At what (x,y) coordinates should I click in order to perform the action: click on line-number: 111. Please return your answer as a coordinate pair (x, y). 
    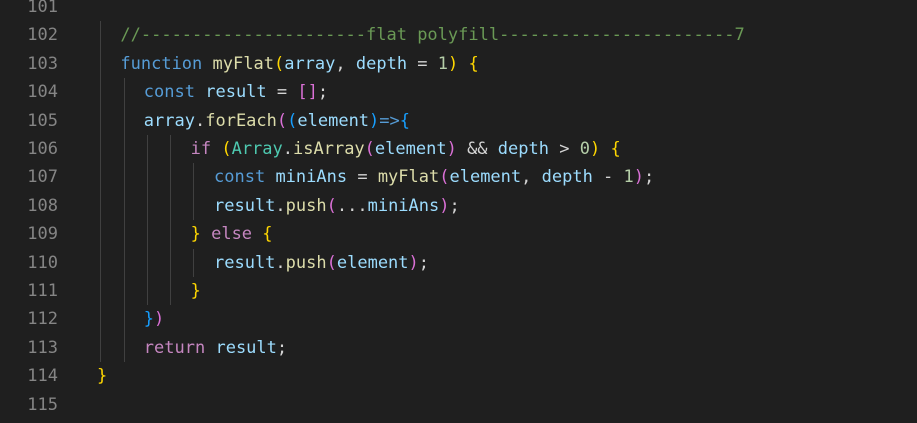
    Looking at the image, I should click on (42, 291).